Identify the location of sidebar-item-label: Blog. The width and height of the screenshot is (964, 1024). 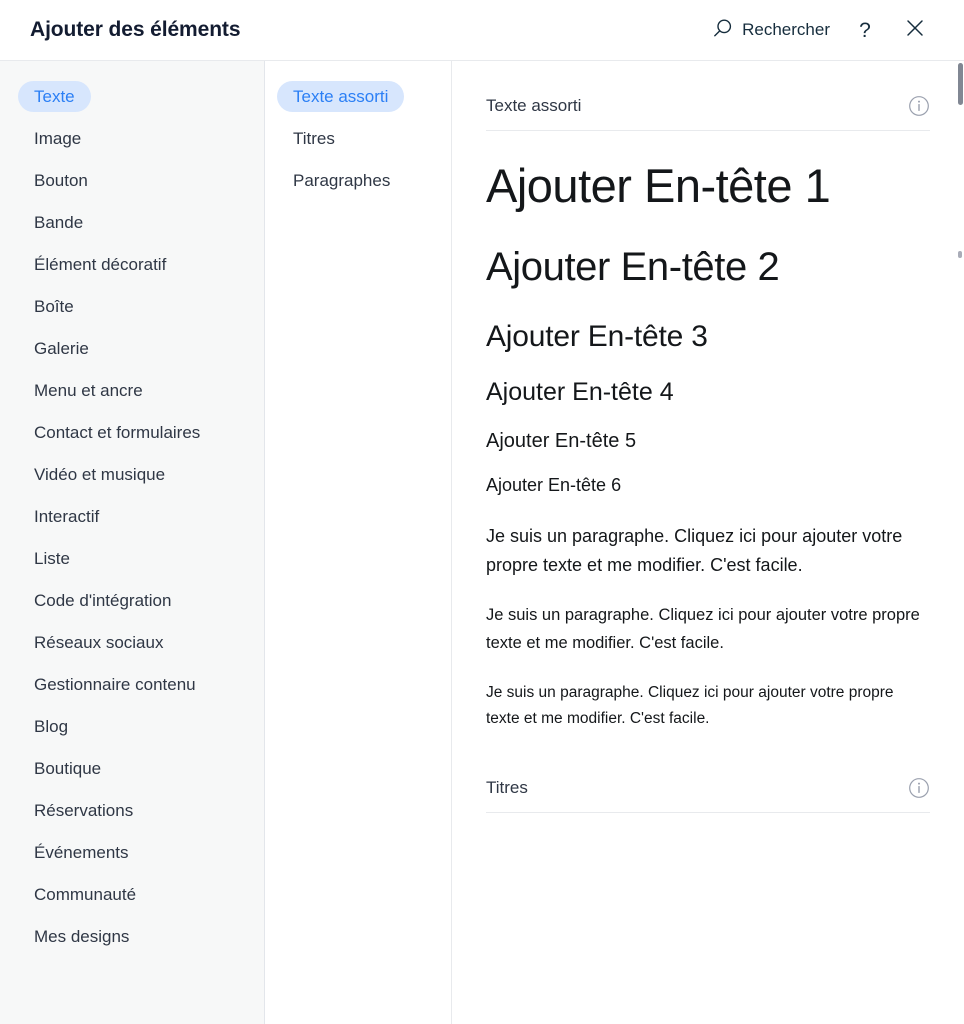
(51, 726).